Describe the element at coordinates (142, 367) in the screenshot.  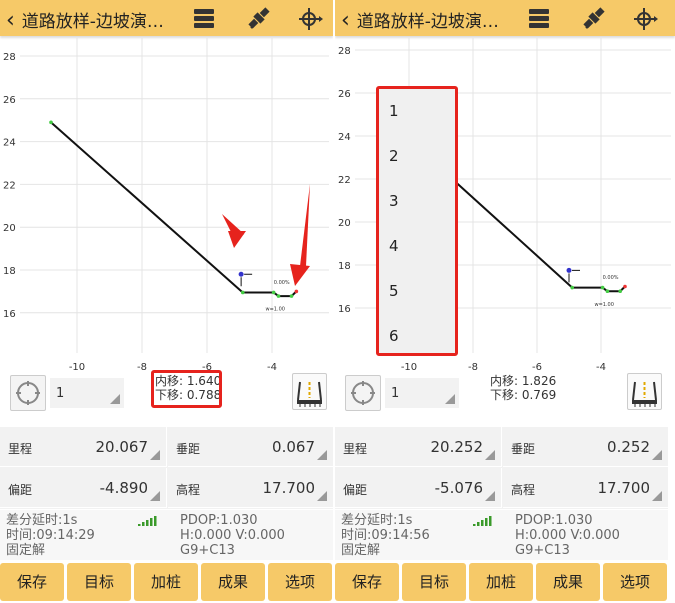
I see `x-tick-label: -8` at that location.